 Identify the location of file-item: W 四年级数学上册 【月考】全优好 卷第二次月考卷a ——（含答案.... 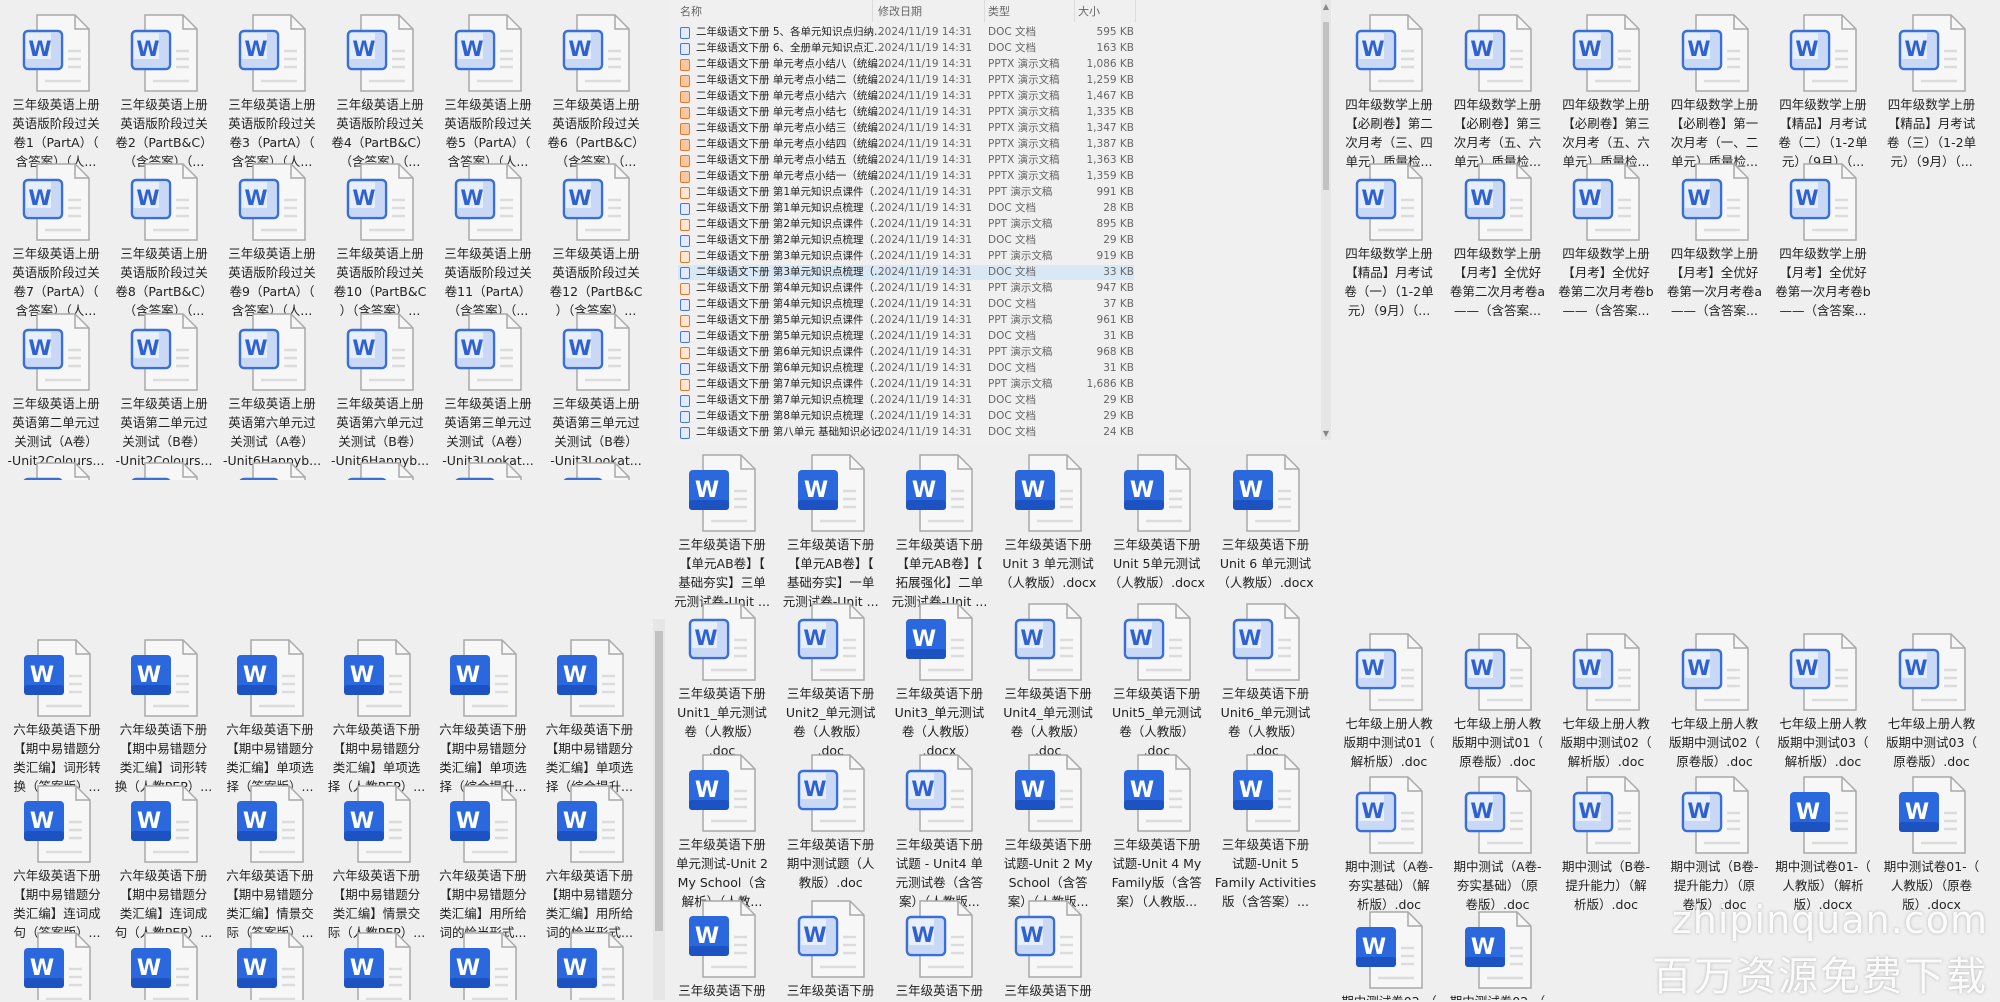
(1498, 241).